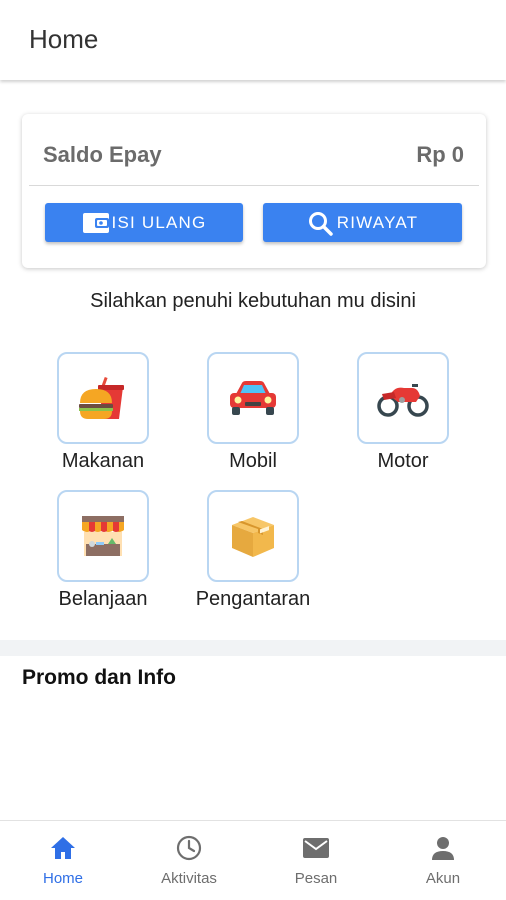 The height and width of the screenshot is (900, 506). What do you see at coordinates (253, 301) in the screenshot?
I see `services-subtitle: Silahkan penuhi kebutuhan mu disini` at bounding box center [253, 301].